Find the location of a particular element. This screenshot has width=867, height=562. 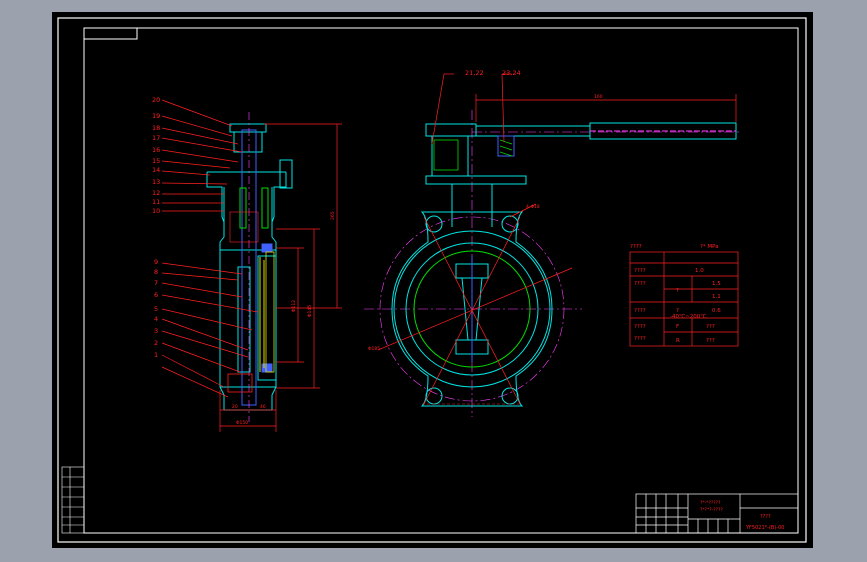

spec-r5-c1: ???? is located at coordinates (640, 327).